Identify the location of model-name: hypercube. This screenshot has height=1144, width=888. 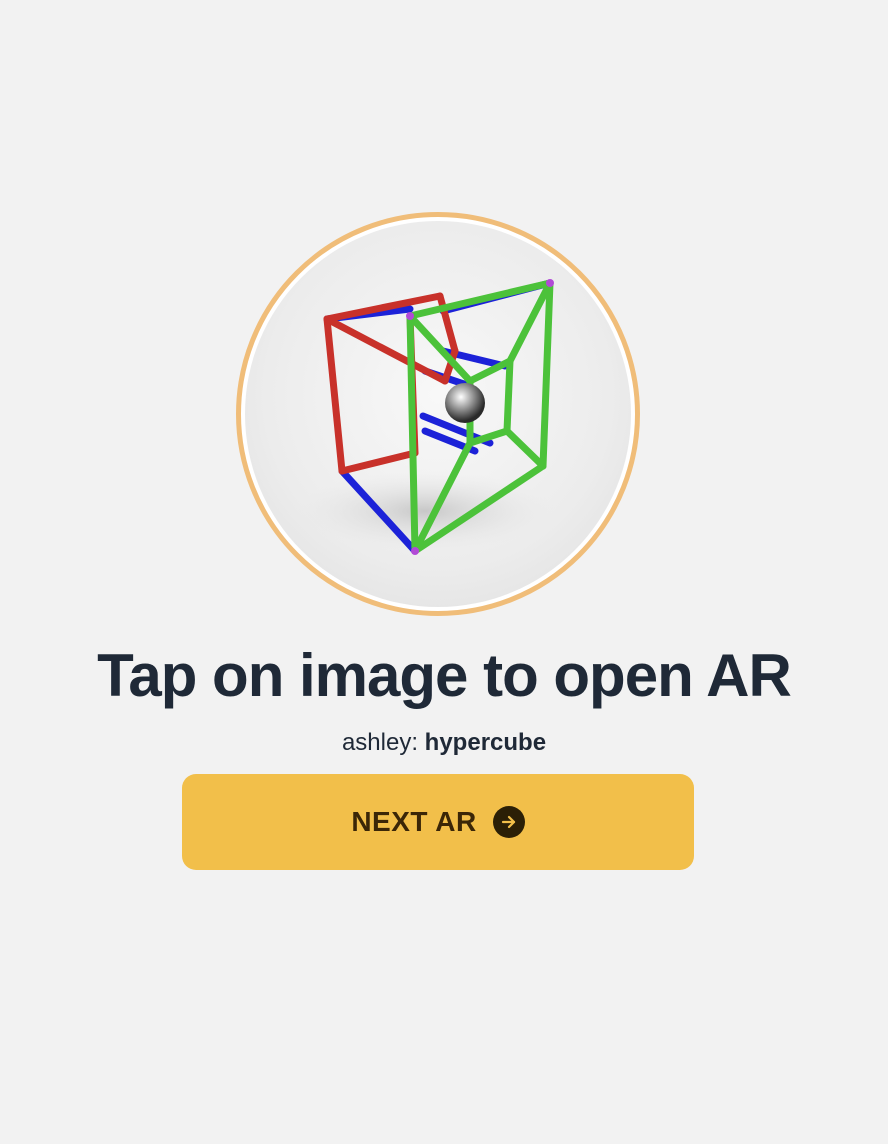
(485, 742).